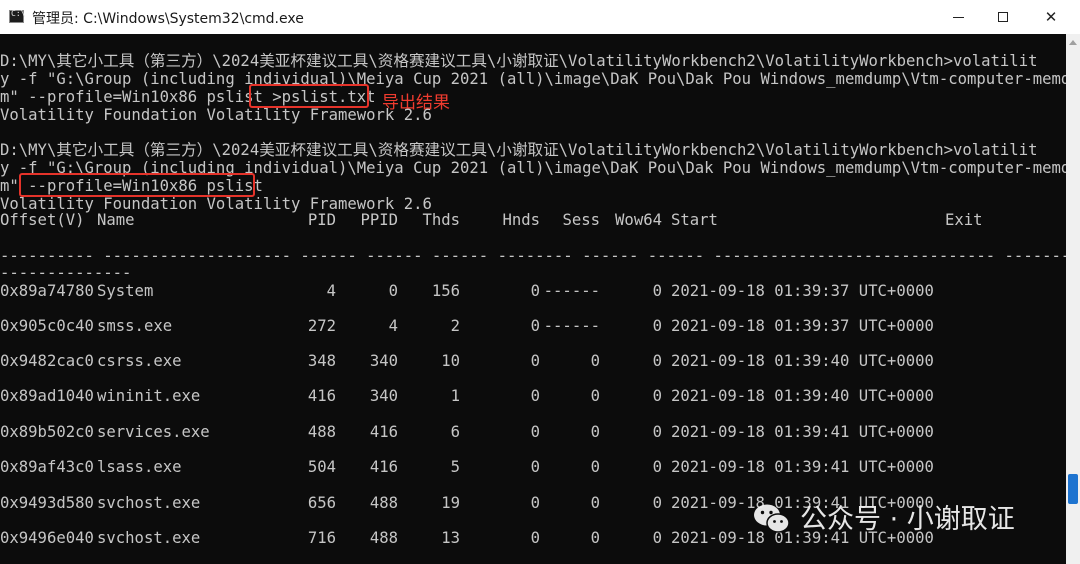  What do you see at coordinates (450, 538) in the screenshot?
I see `cell-thds: 13` at bounding box center [450, 538].